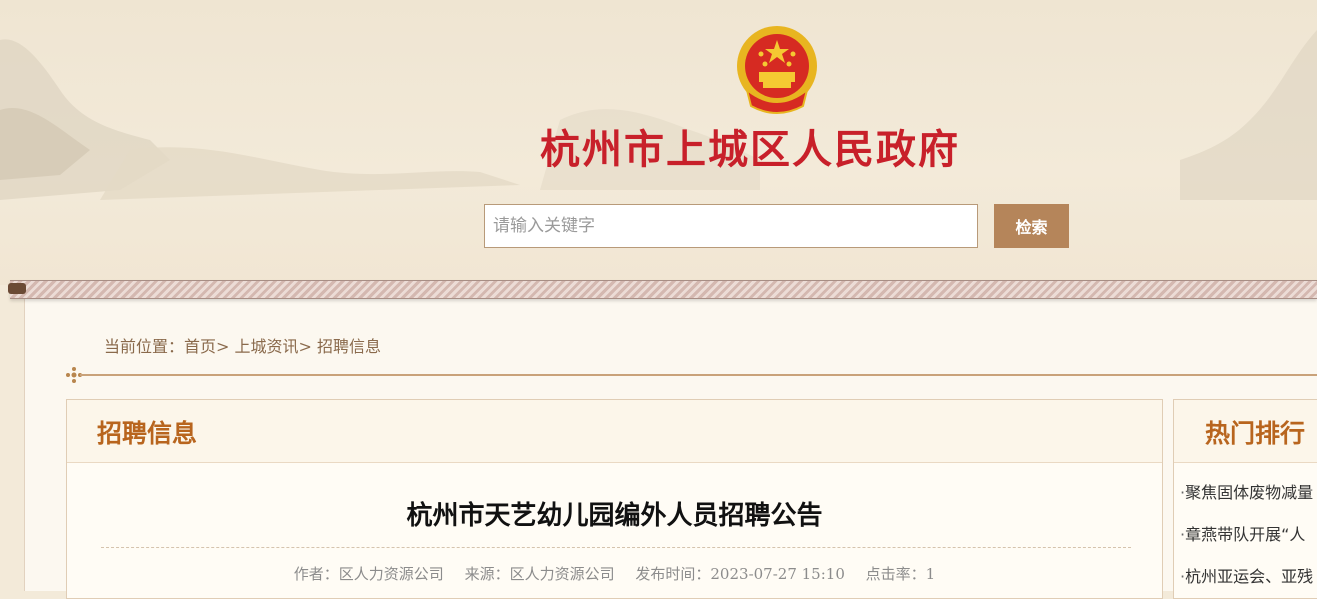 This screenshot has height=599, width=1317. What do you see at coordinates (144, 346) in the screenshot?
I see `breadcrumb-prefix: 当前位置：` at bounding box center [144, 346].